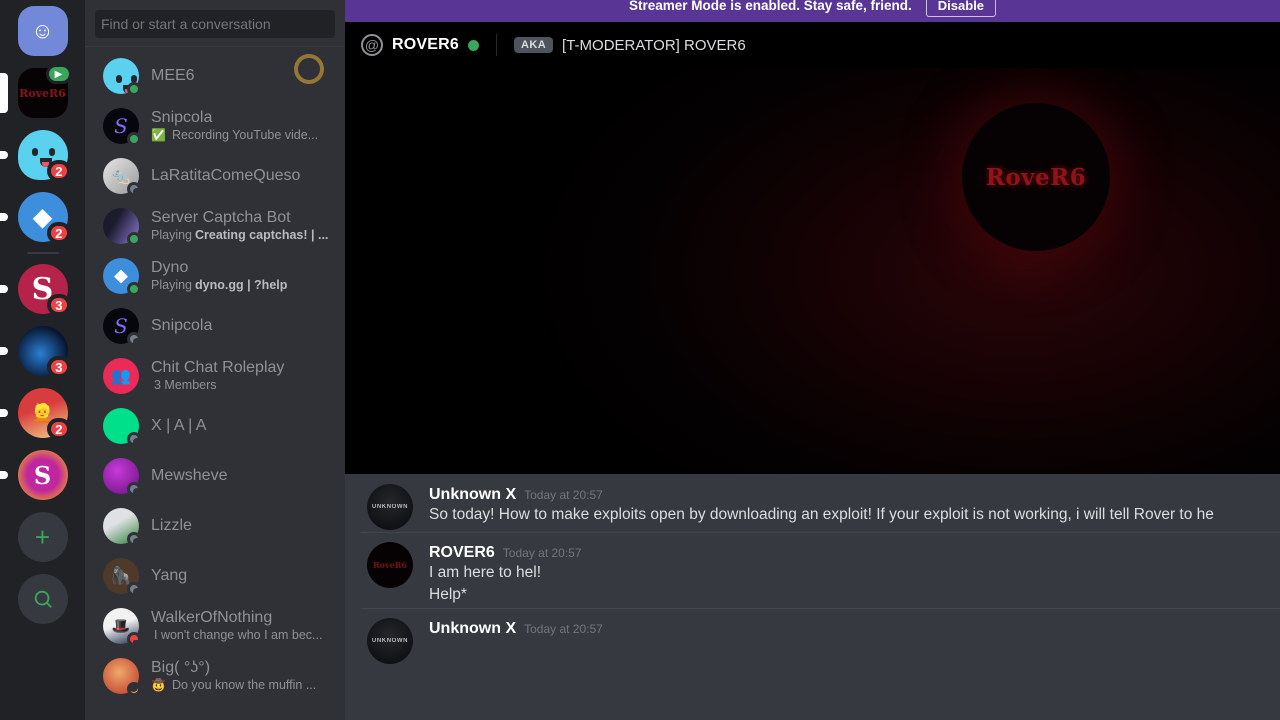 Image resolution: width=1280 pixels, height=720 pixels. I want to click on dm-item-name: Snipcola, so click(182, 117).